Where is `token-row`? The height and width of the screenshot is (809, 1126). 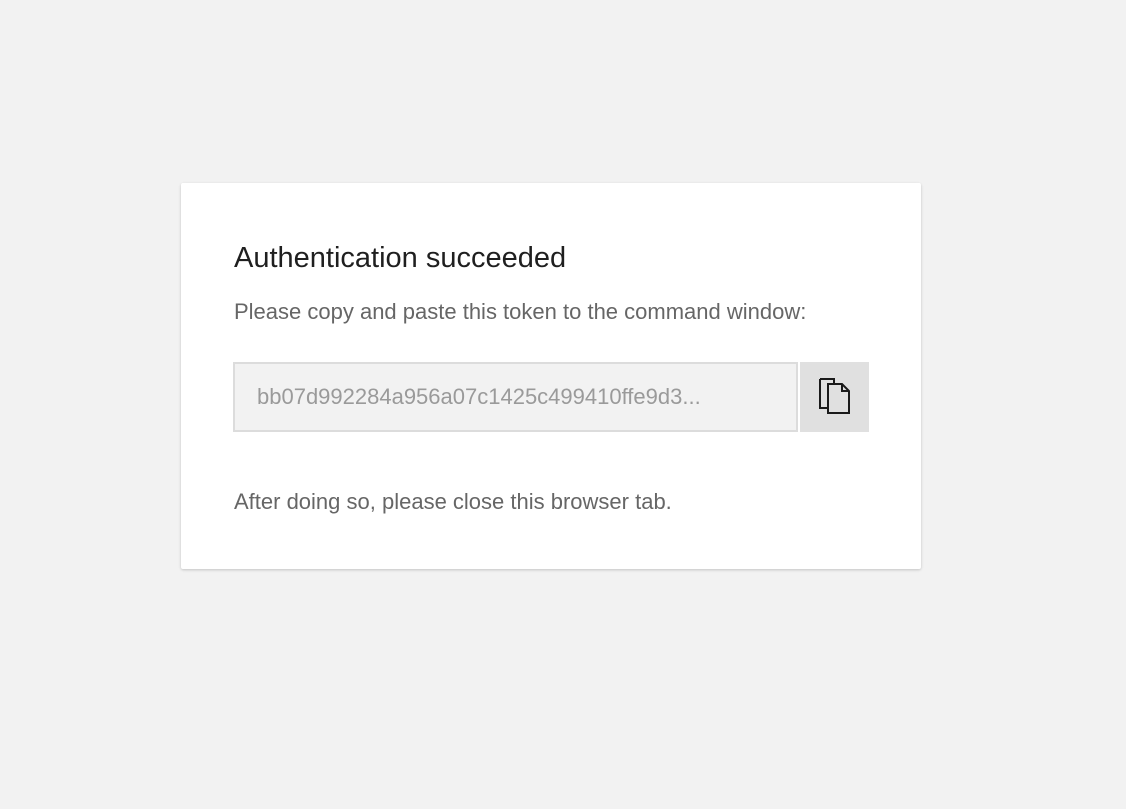 token-row is located at coordinates (551, 397).